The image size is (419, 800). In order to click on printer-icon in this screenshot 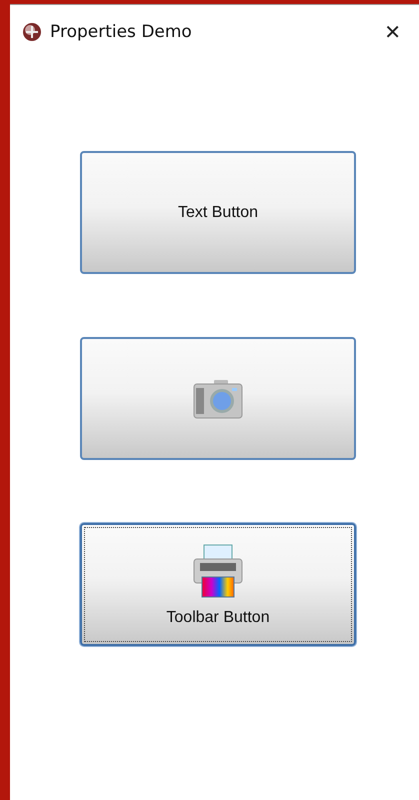, I will do `click(218, 570)`.